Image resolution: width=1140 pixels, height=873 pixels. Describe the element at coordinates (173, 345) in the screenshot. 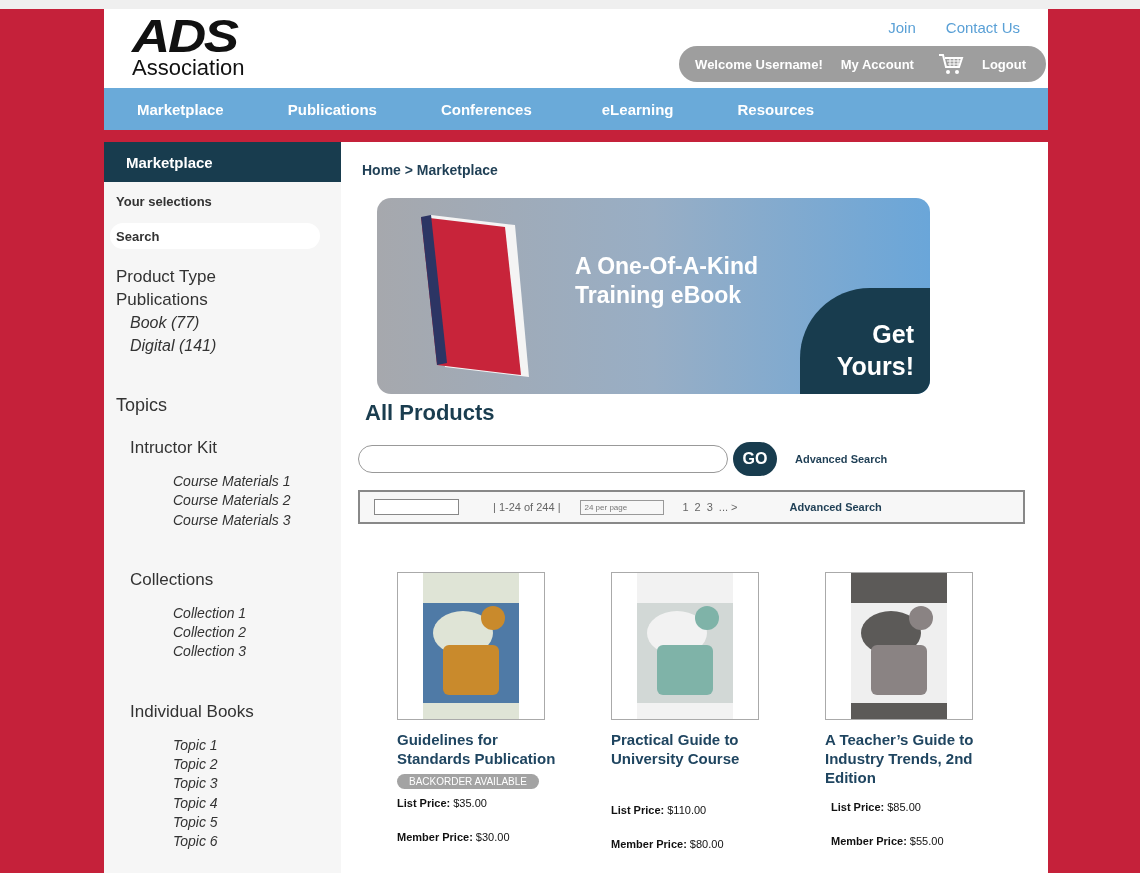

I see `filter-link: Digital (141)` at that location.